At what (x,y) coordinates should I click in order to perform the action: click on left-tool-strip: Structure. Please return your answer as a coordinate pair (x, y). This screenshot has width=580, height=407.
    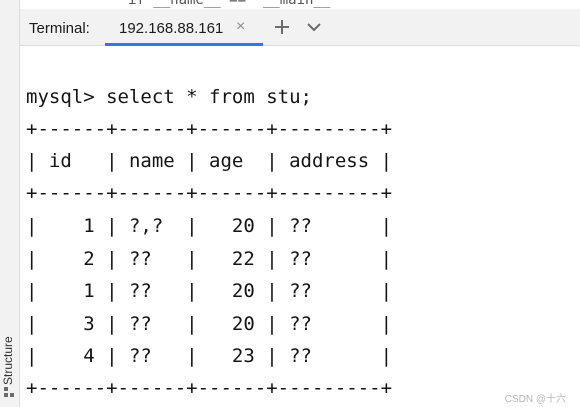
    Looking at the image, I should click on (10, 203).